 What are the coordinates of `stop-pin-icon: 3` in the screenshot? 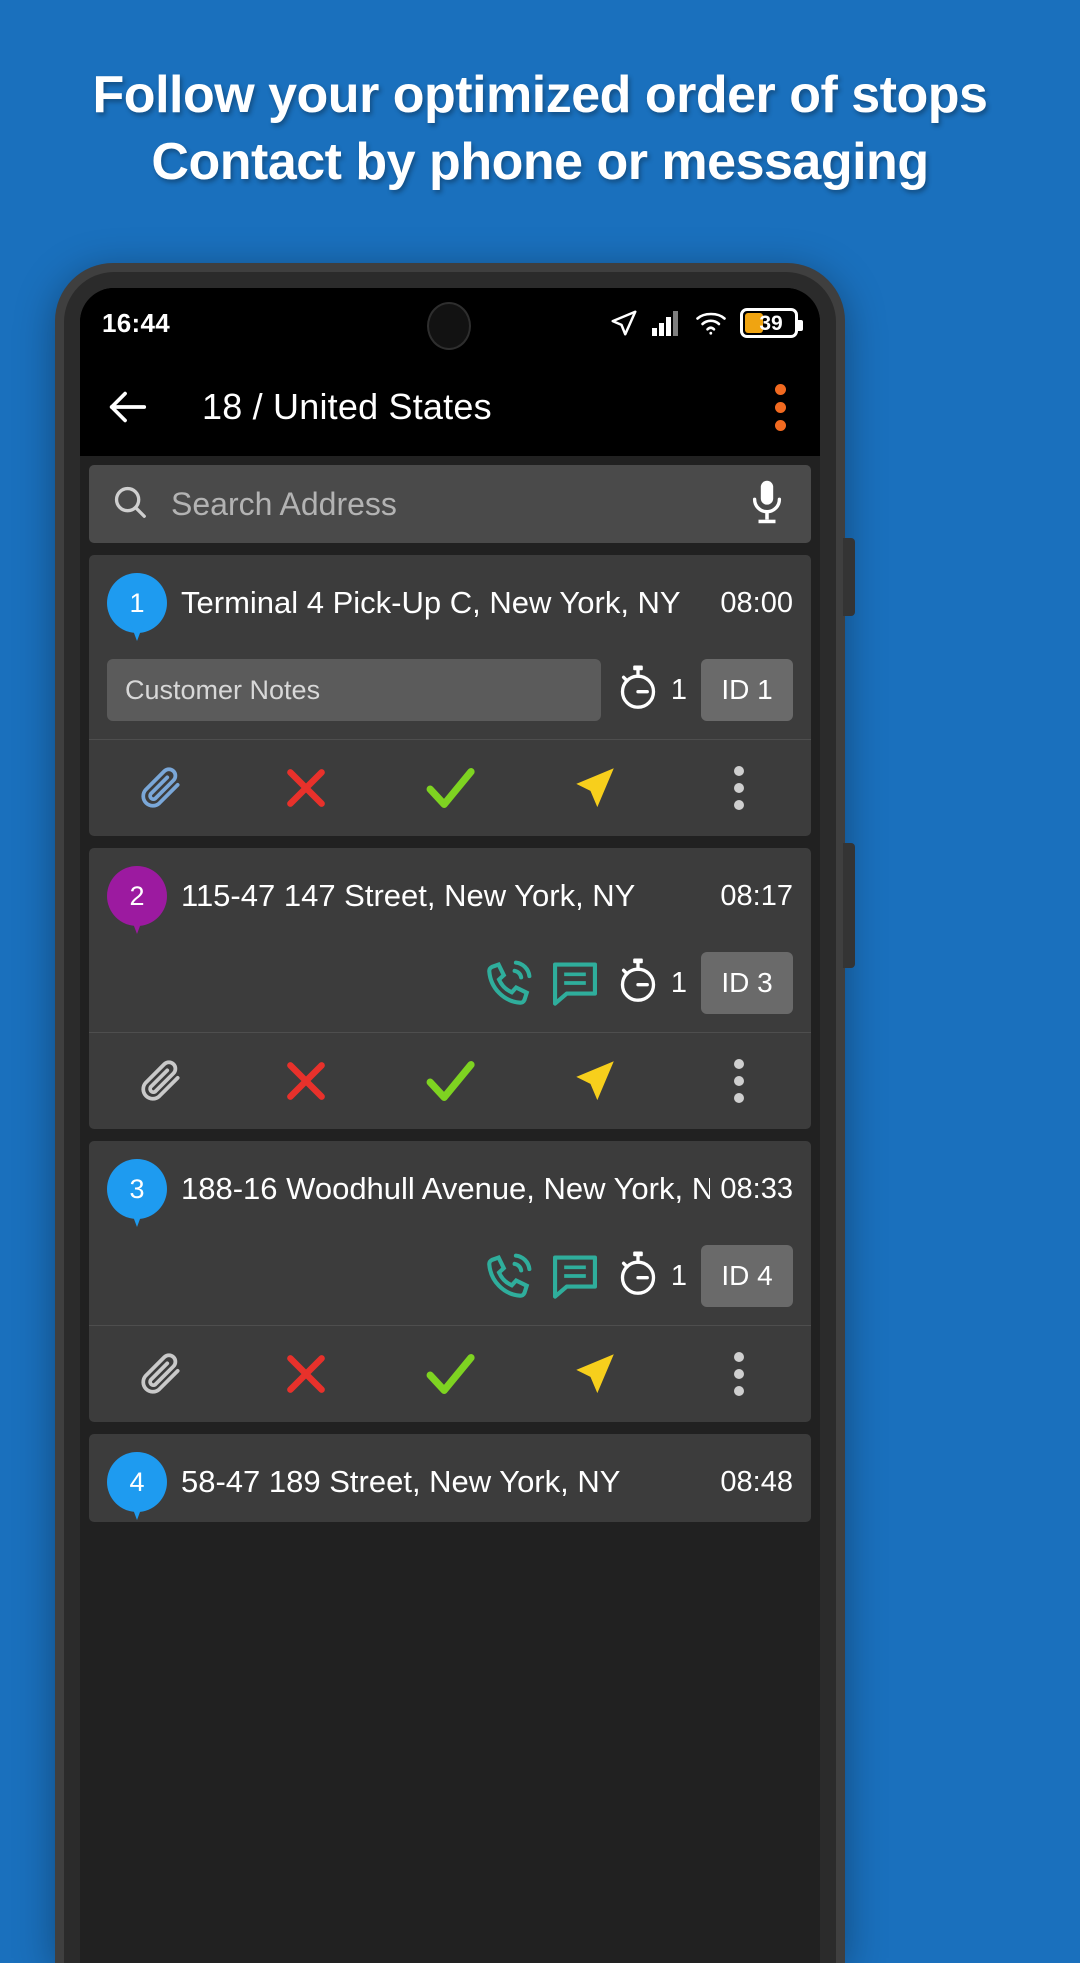 It's located at (137, 1193).